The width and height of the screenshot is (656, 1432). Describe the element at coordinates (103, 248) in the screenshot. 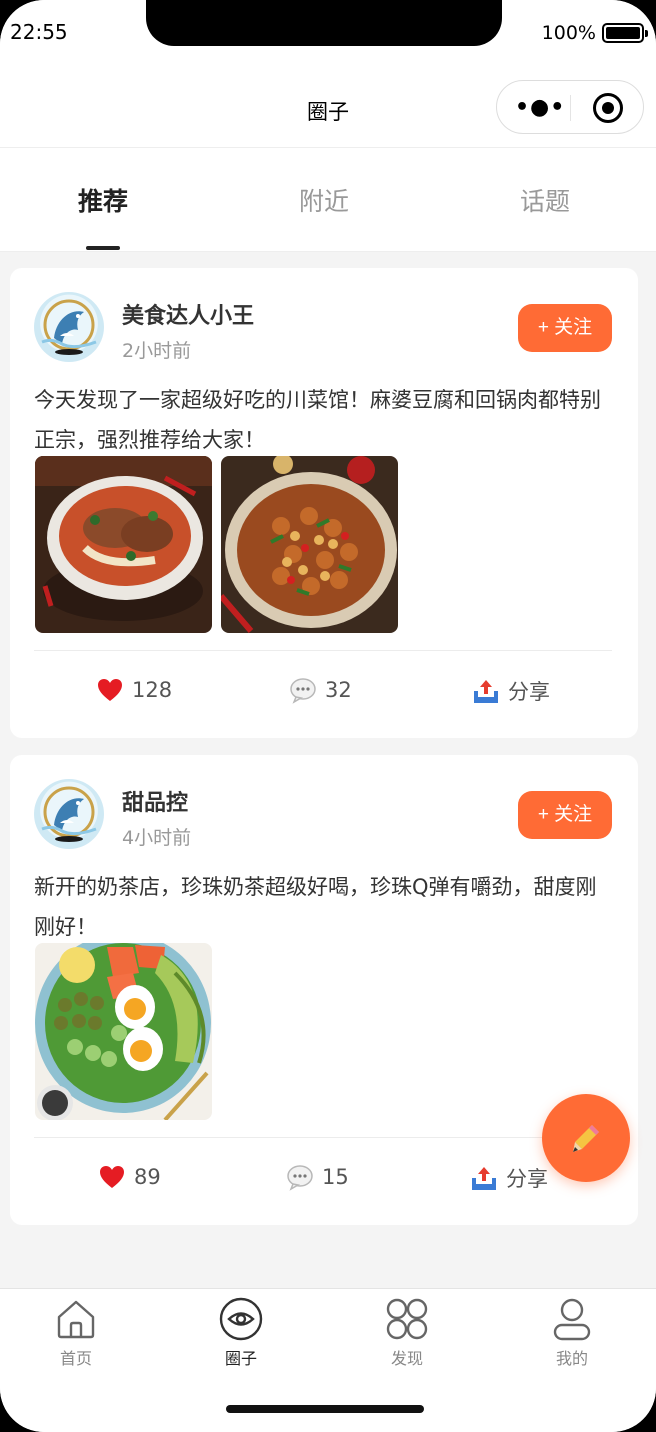

I see `active-tab-indicator` at that location.